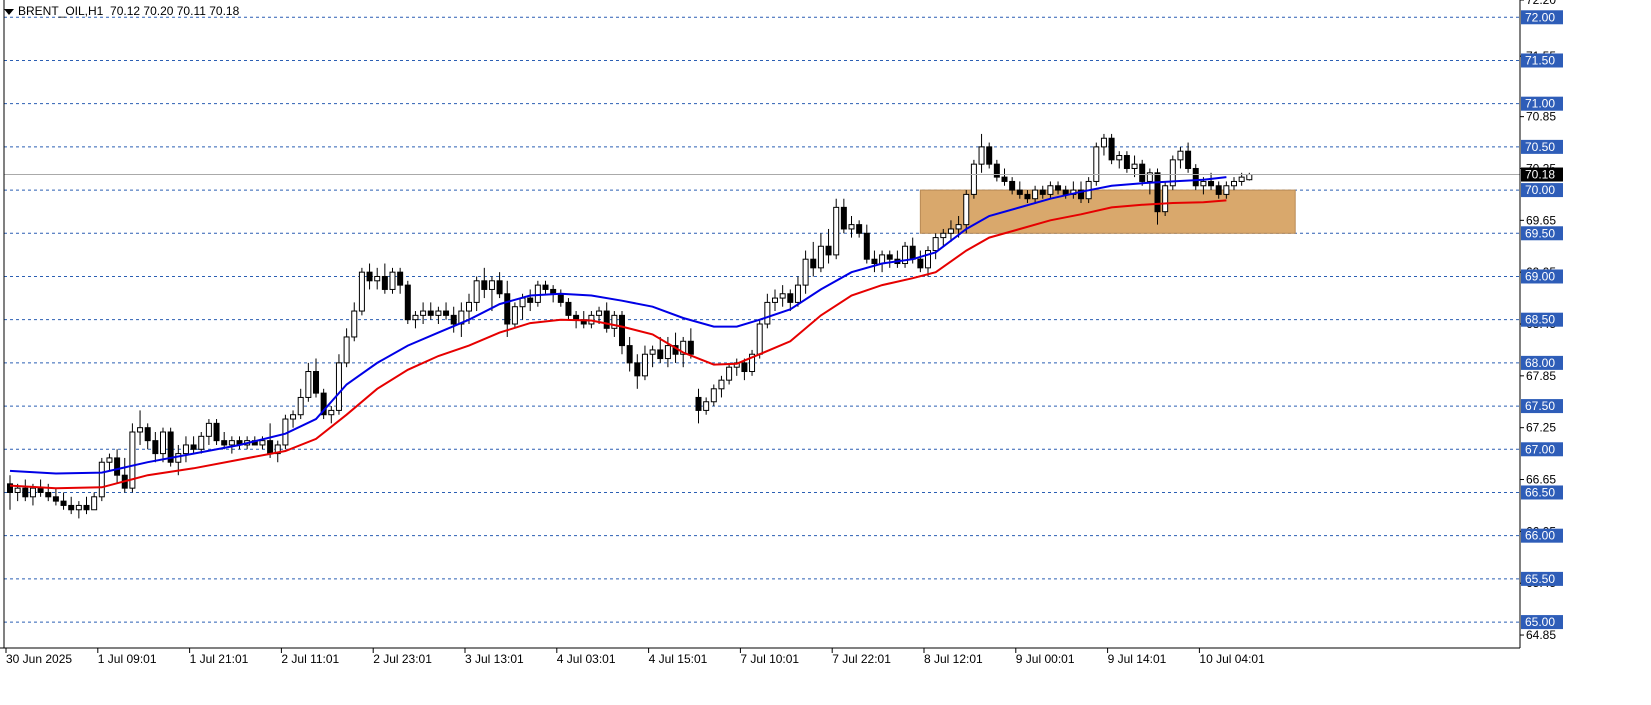 The image size is (1651, 705). I want to click on y-tick-label: 67.85, so click(1541, 376).